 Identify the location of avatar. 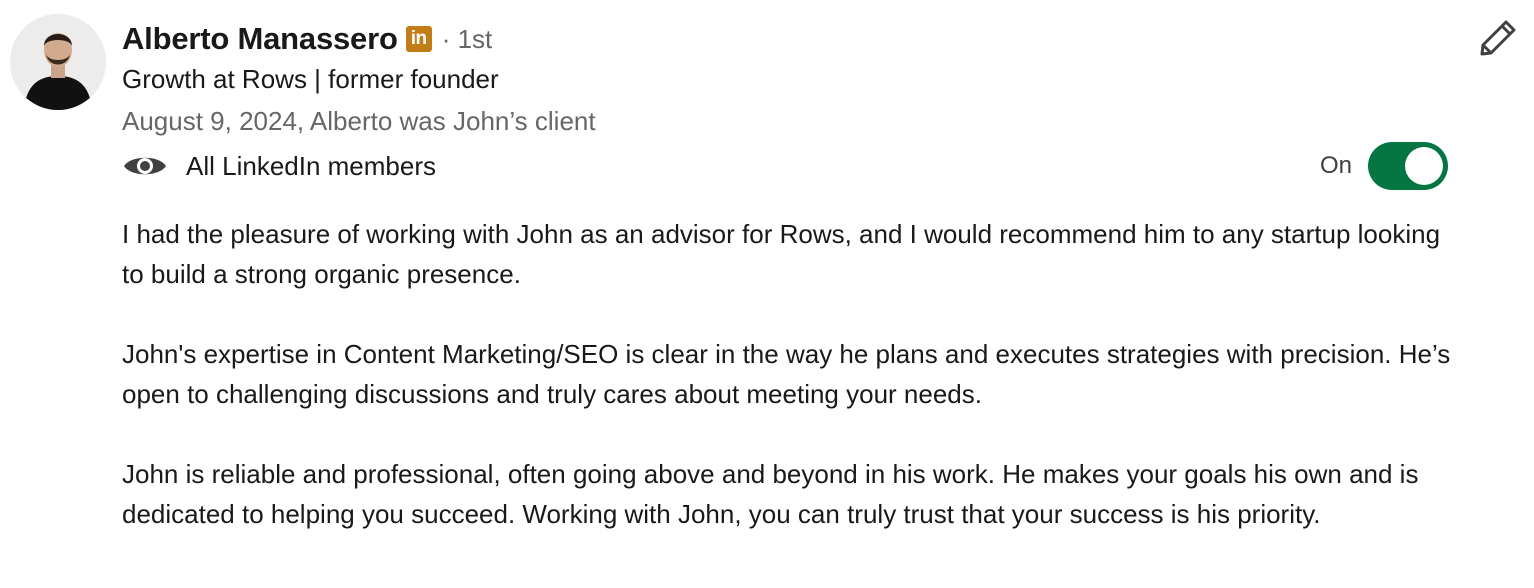
(58, 62).